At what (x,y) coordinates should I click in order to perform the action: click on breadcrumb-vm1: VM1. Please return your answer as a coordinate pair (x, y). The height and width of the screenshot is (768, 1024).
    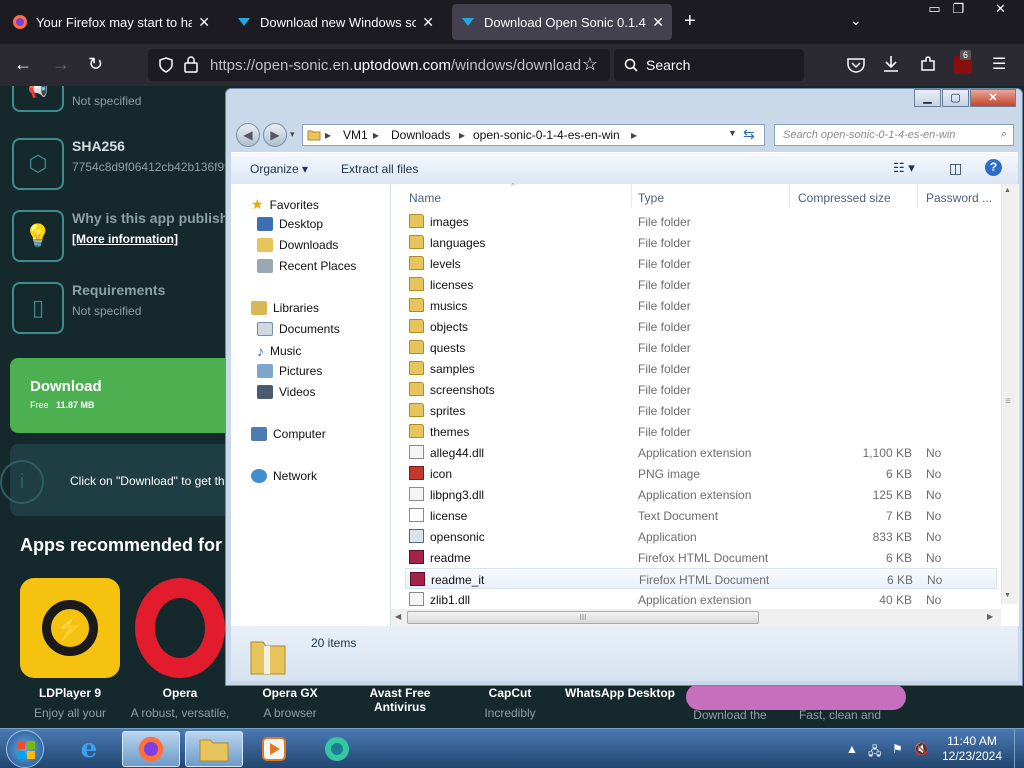
    Looking at the image, I should click on (355, 135).